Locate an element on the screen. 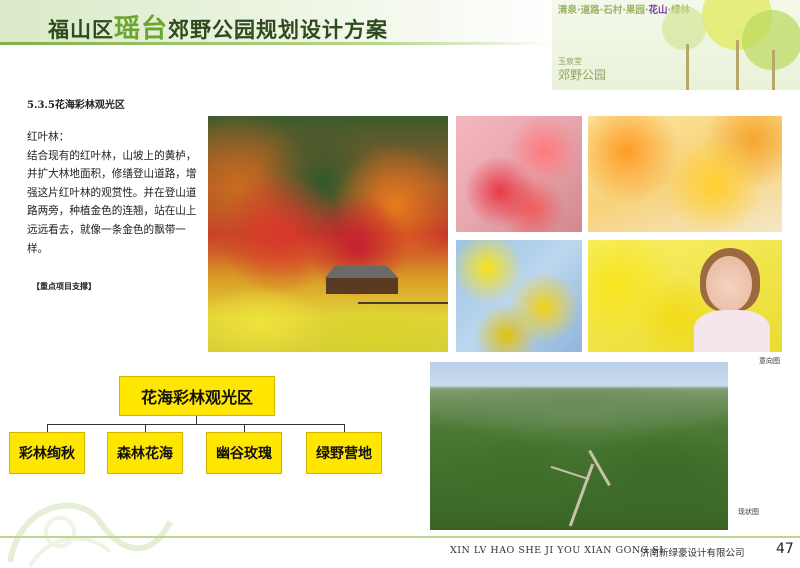  cabin-wall is located at coordinates (362, 286).